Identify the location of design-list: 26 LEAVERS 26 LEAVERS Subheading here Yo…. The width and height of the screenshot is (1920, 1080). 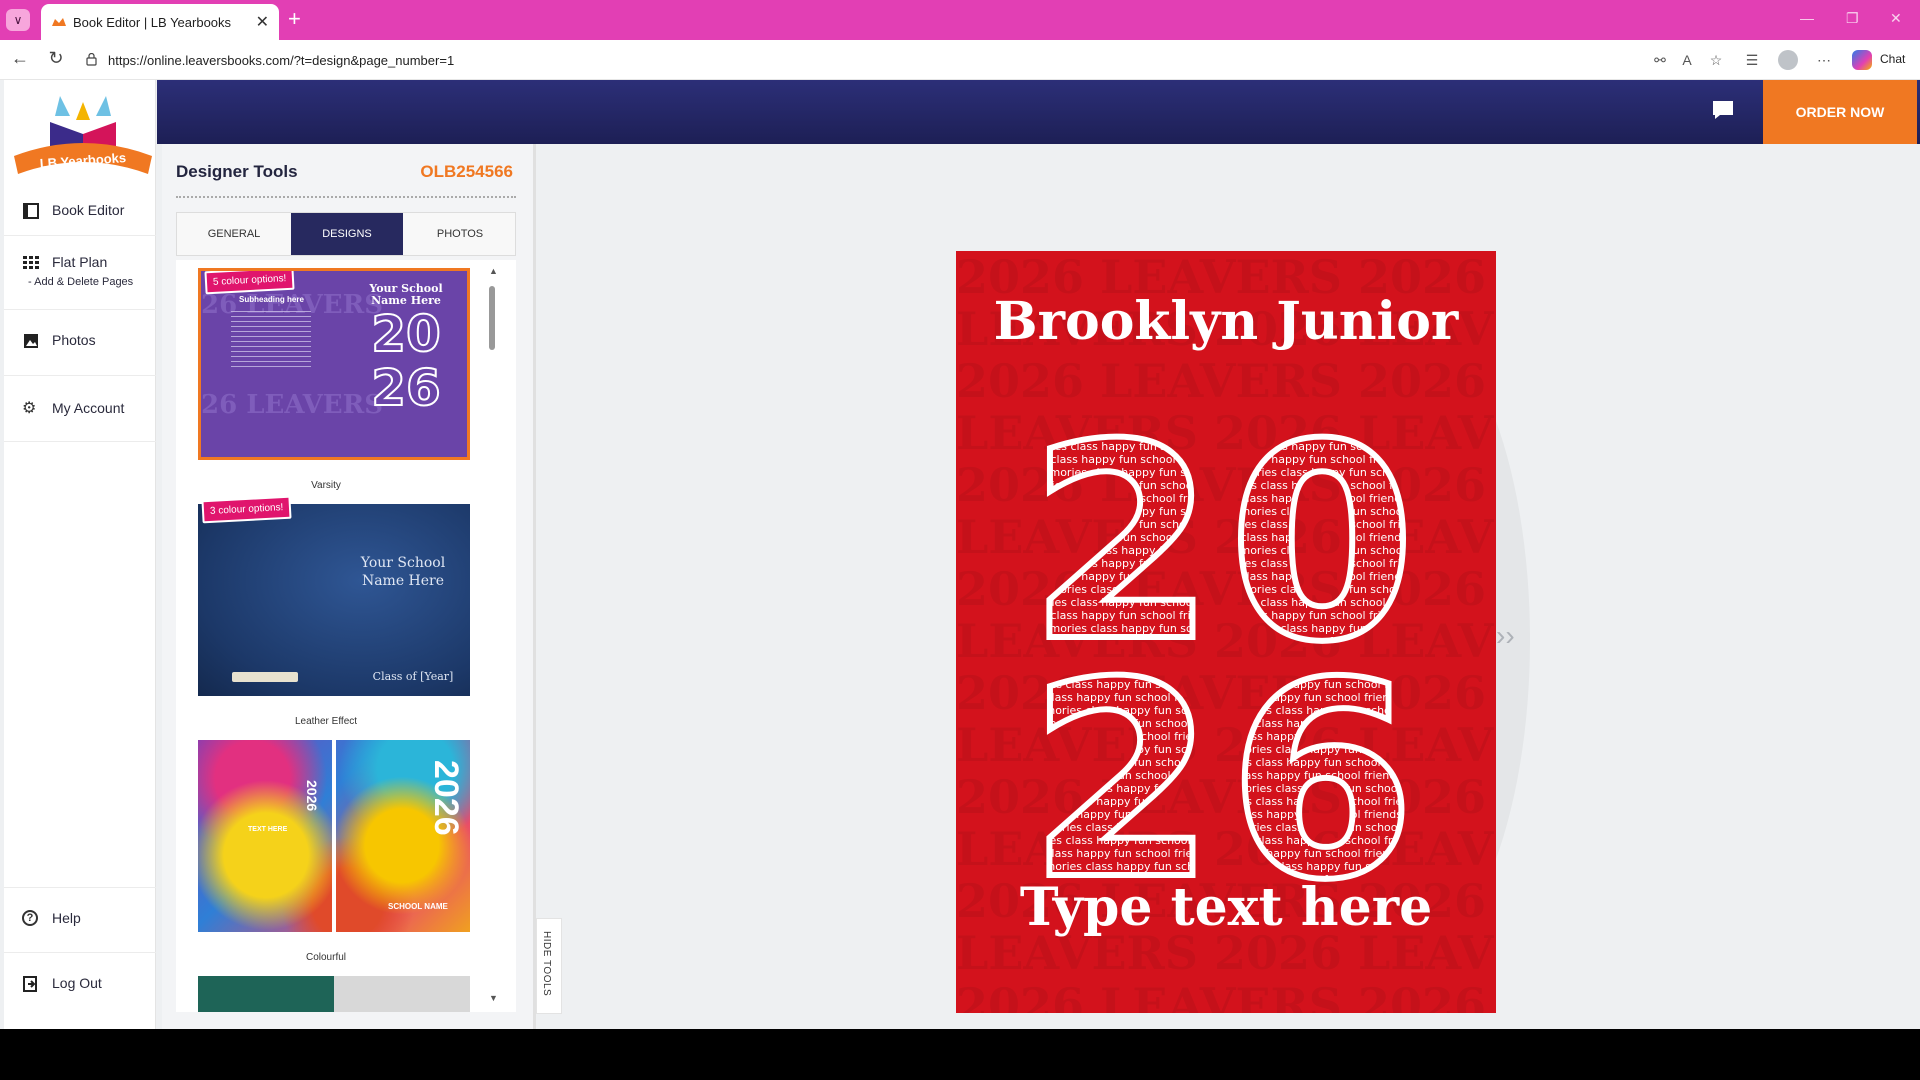
(346, 636).